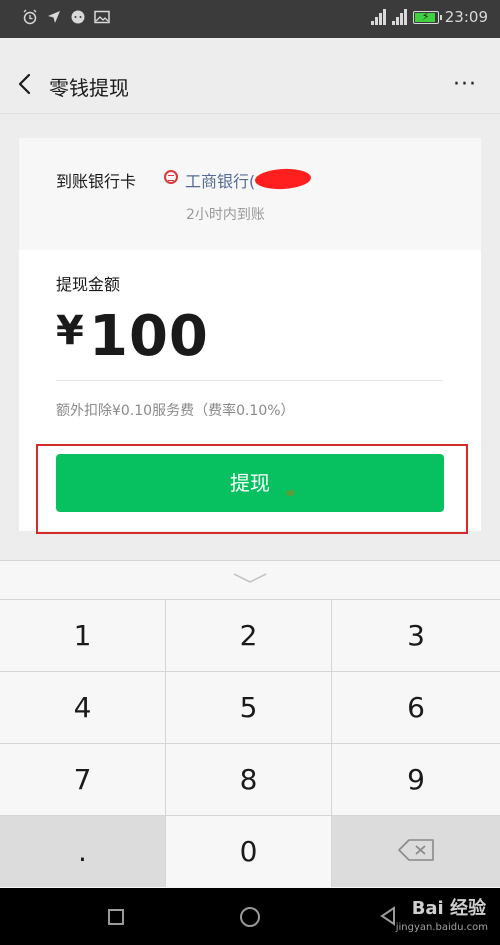  I want to click on cursor-mark-icon, so click(290, 493).